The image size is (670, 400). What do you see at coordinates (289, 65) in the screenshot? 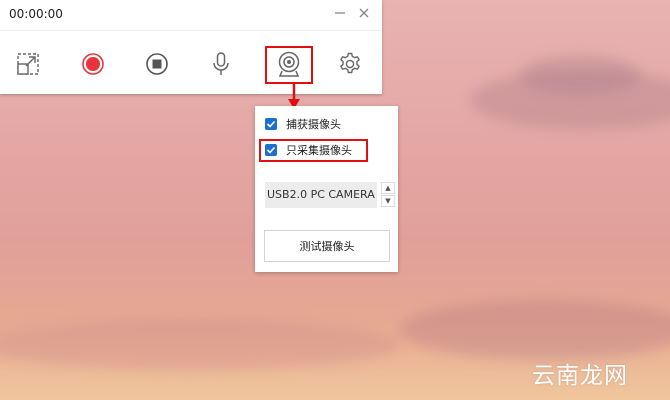
I see `webcam-highlight-box` at bounding box center [289, 65].